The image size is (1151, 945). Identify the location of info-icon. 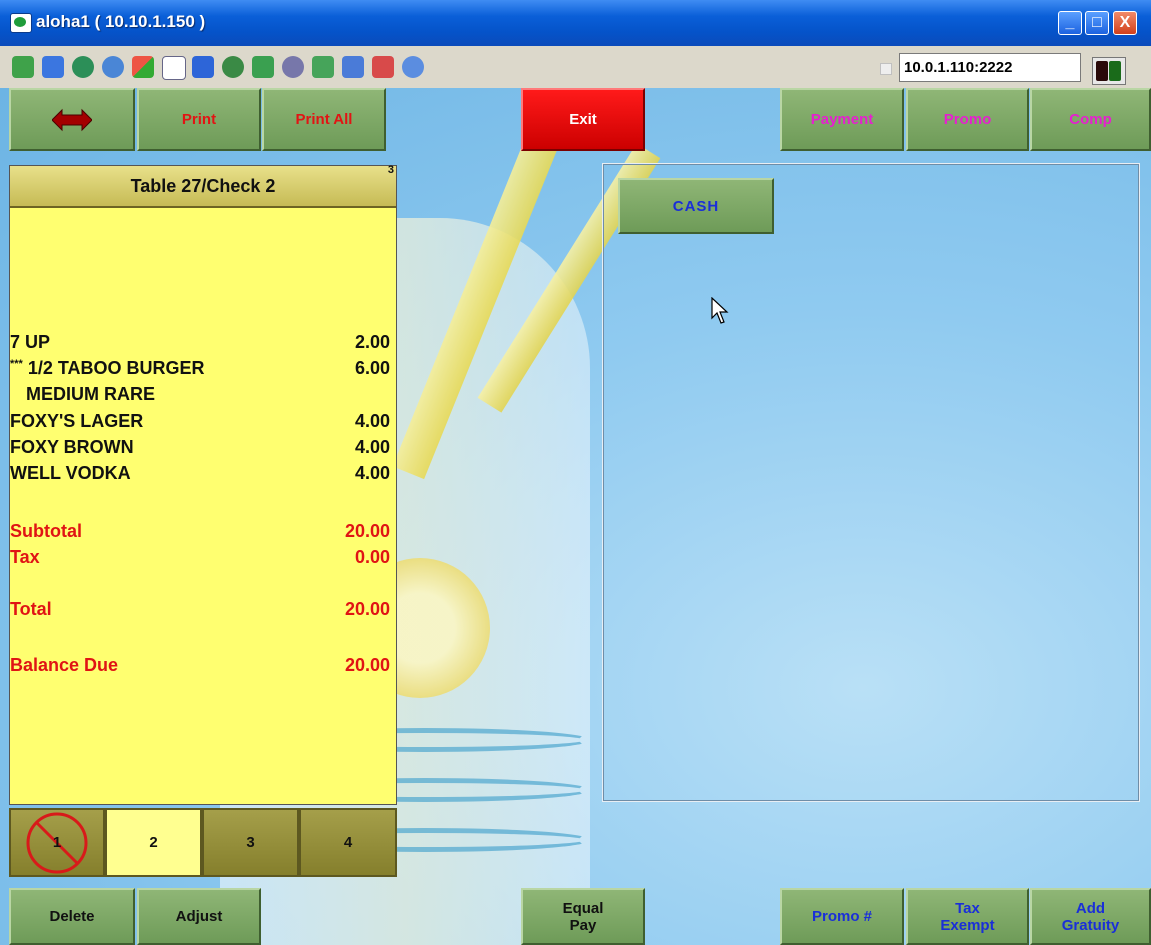
(203, 67).